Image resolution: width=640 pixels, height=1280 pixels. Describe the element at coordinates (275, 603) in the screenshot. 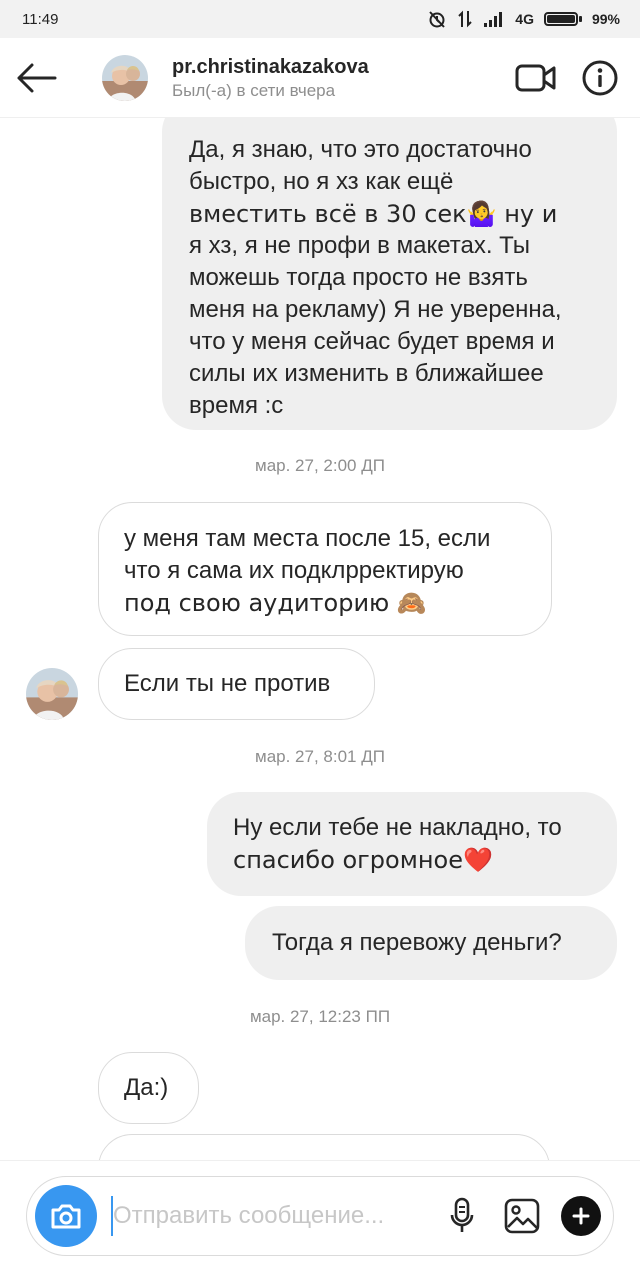

I see `message-line: под свою аудиторию 🙈` at that location.